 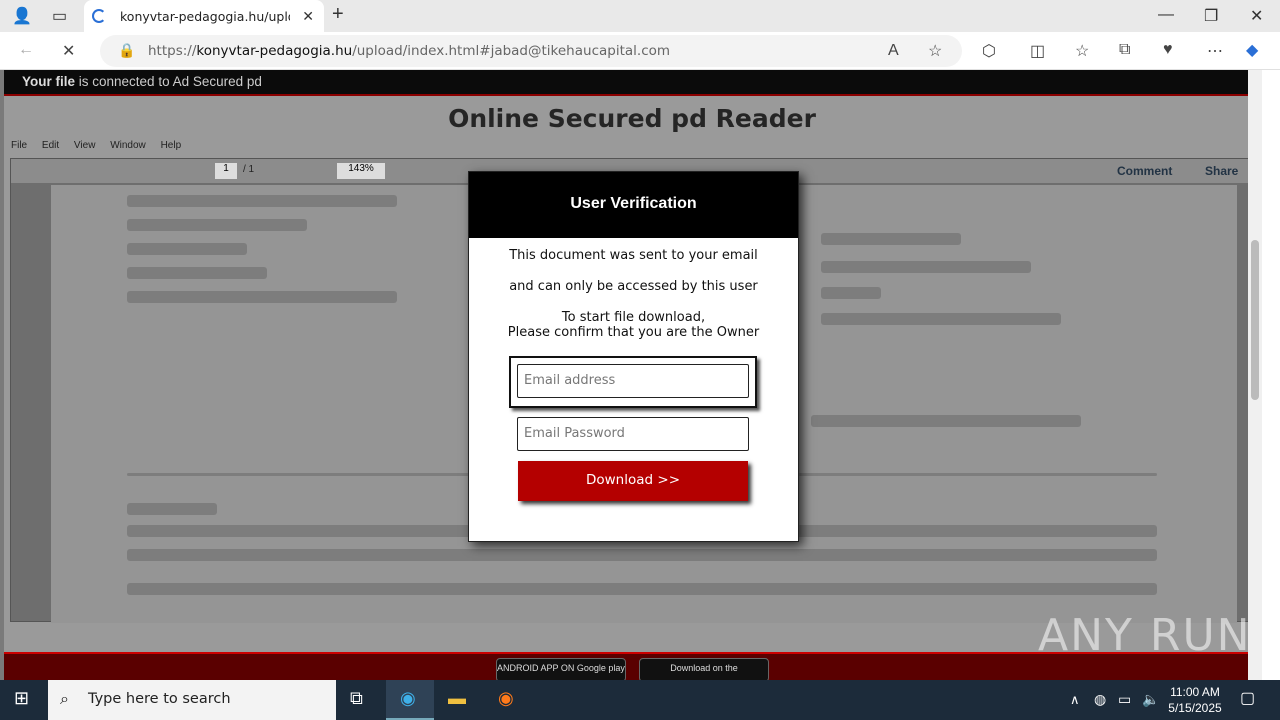 What do you see at coordinates (128, 145) in the screenshot?
I see `menu-window: Window` at bounding box center [128, 145].